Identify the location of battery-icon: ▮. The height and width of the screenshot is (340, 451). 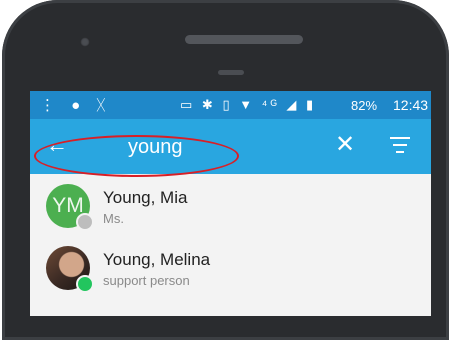
(311, 104).